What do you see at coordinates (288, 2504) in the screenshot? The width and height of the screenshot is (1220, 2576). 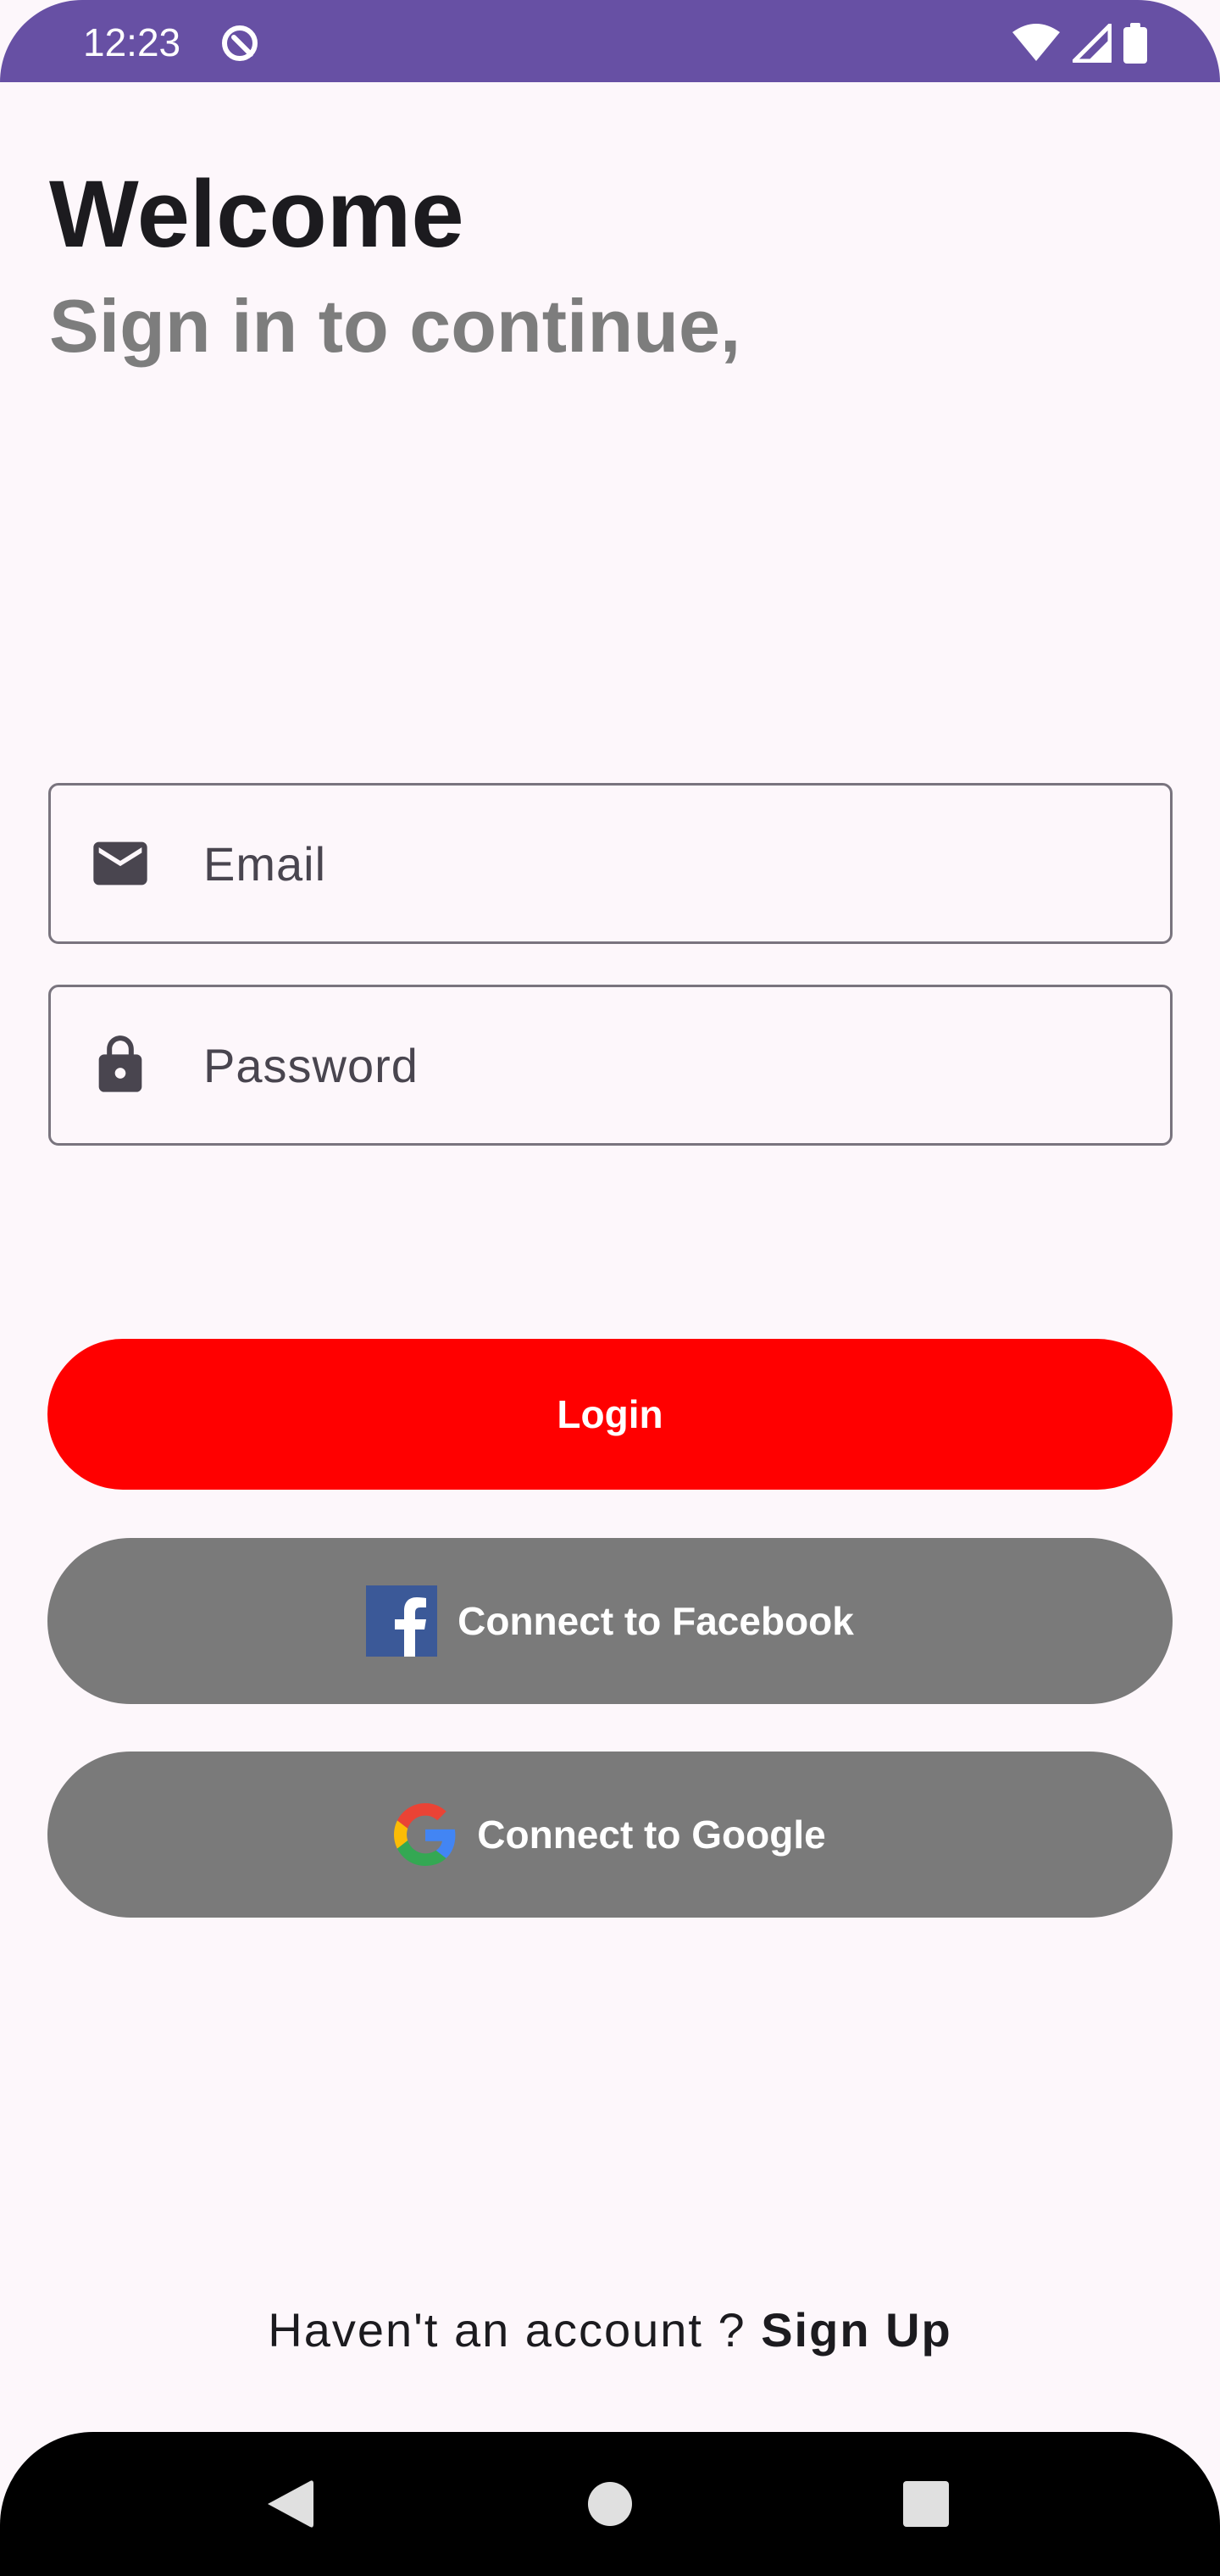 I see `back-icon` at bounding box center [288, 2504].